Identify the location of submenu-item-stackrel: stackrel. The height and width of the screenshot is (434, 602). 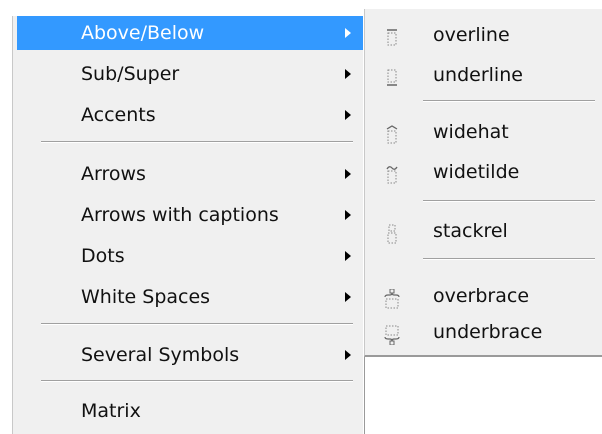
(483, 231).